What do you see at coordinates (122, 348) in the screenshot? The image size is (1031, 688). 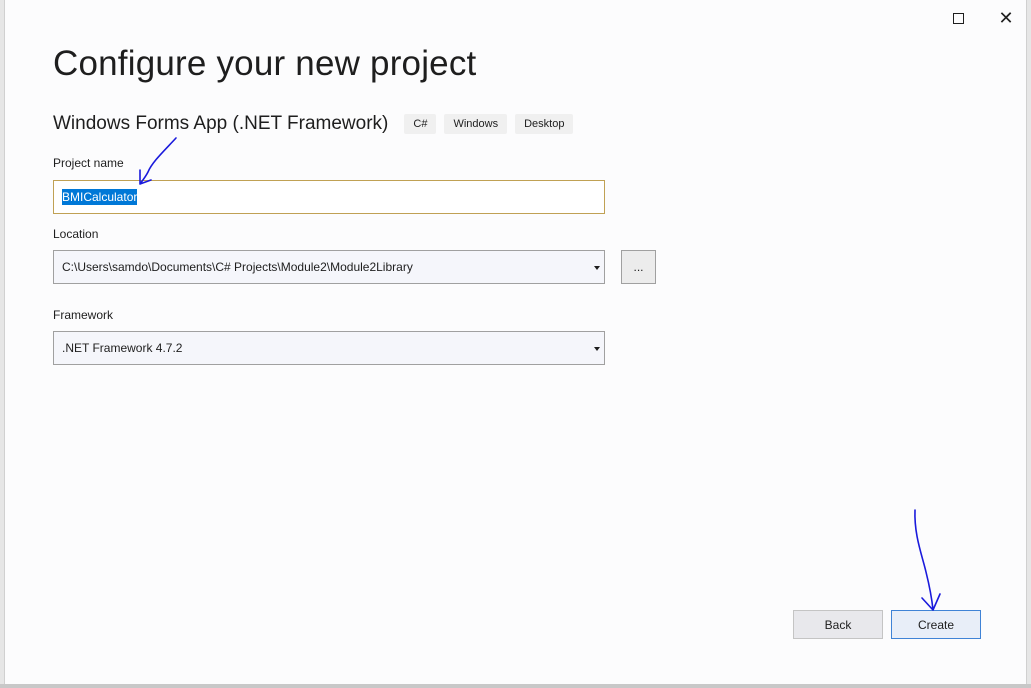 I see `framework-value: .NET Framework 4.7.2` at bounding box center [122, 348].